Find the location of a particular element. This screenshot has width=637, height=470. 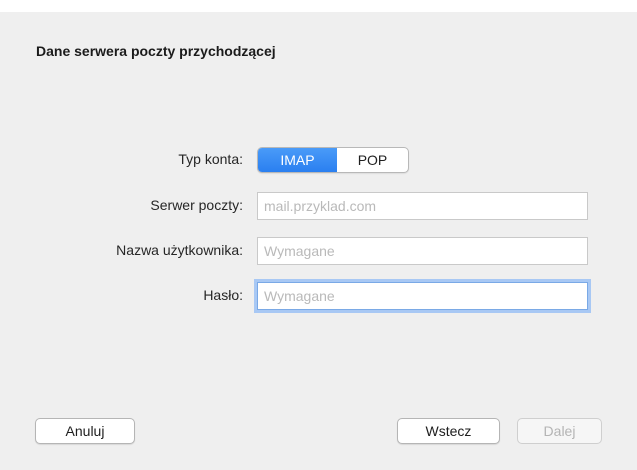

account-type-row: Typ konta: IMAP POP is located at coordinates (318, 159).